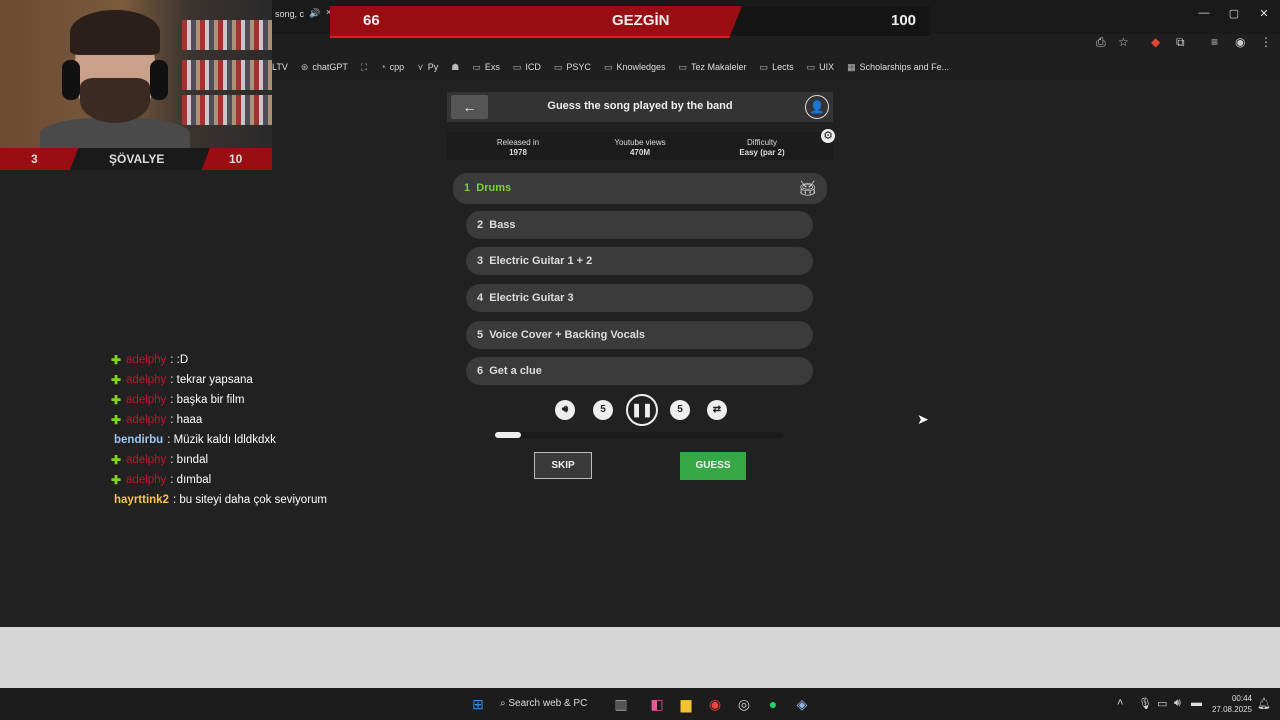 The image size is (1280, 720). Describe the element at coordinates (802, 704) in the screenshot. I see `steam-icon: ◈` at that location.